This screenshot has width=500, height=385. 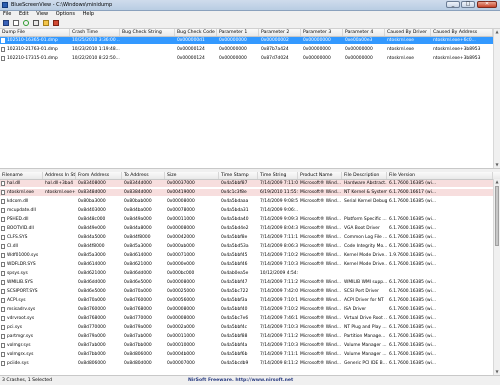 What do you see at coordinates (95, 32) in the screenshot?
I see `column-header: Crash Time` at bounding box center [95, 32].